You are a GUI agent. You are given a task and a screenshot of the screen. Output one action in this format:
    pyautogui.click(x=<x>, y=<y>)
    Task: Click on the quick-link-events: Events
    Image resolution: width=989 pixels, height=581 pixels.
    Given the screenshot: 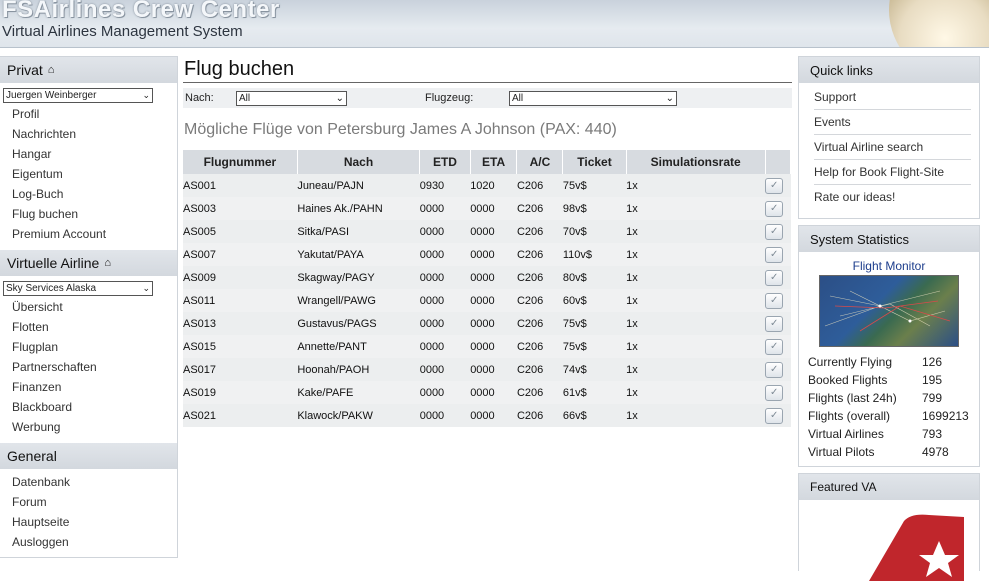 What is the action you would take?
    pyautogui.click(x=892, y=122)
    